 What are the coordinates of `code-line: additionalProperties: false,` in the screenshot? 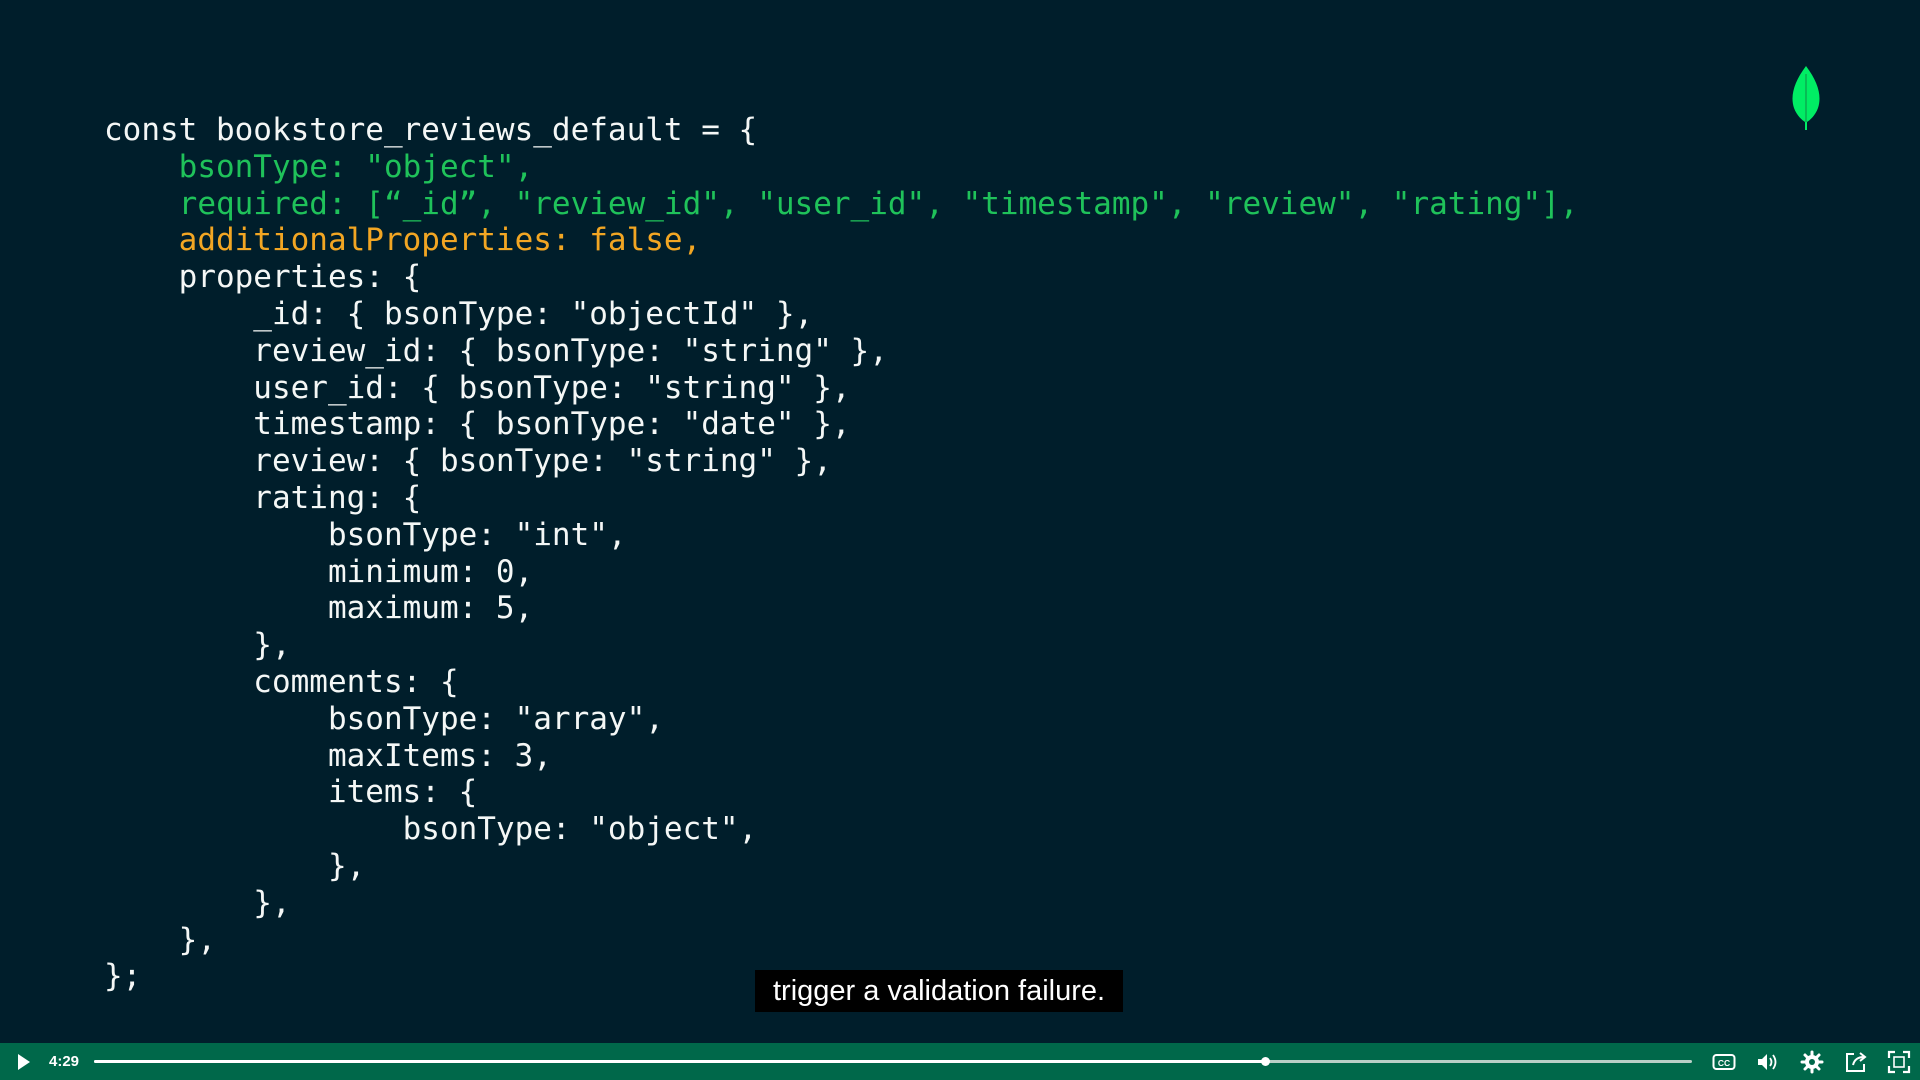 It's located at (841, 240).